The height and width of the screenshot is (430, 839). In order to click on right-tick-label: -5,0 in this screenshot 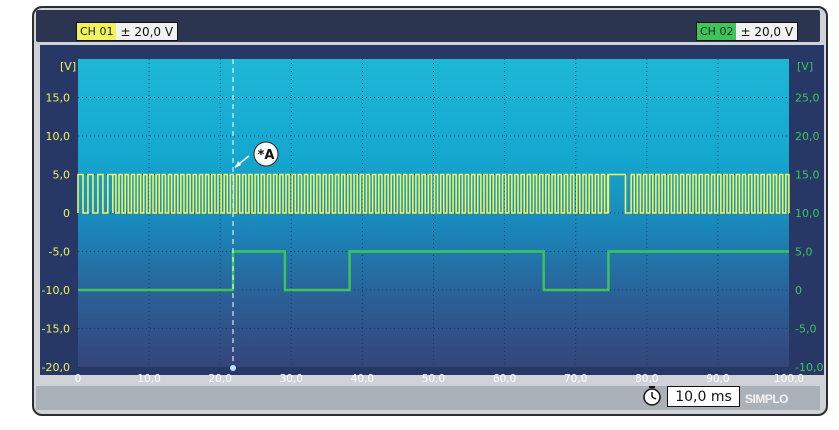, I will do `click(805, 329)`.